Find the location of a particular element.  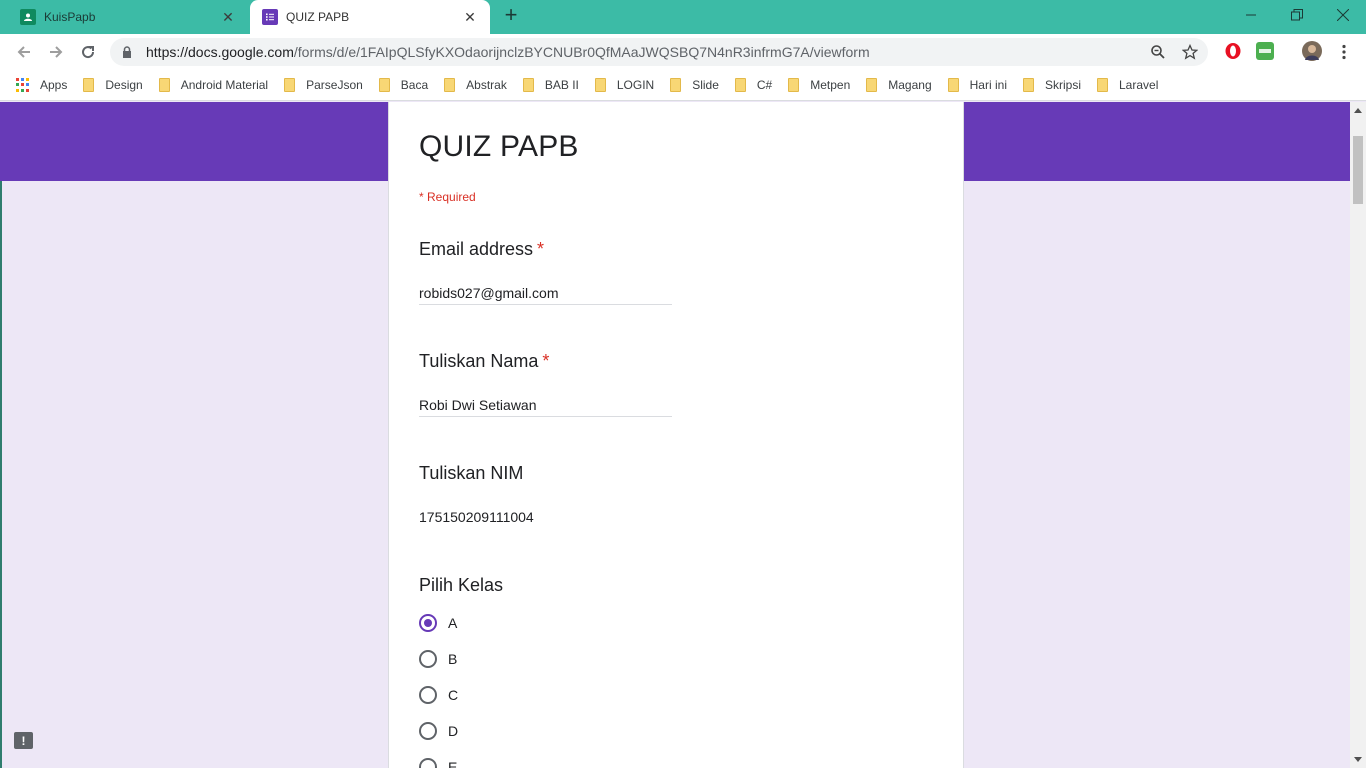

radio-option-e: E is located at coordinates (438, 762).